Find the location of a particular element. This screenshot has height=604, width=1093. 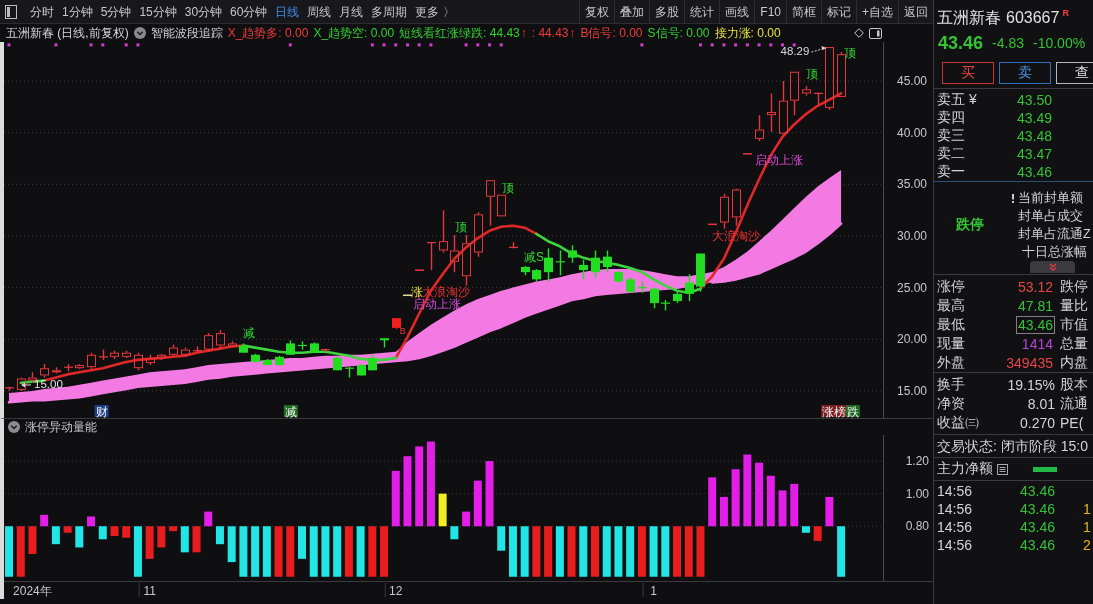

toolbar-button: 复权 is located at coordinates (597, 11).